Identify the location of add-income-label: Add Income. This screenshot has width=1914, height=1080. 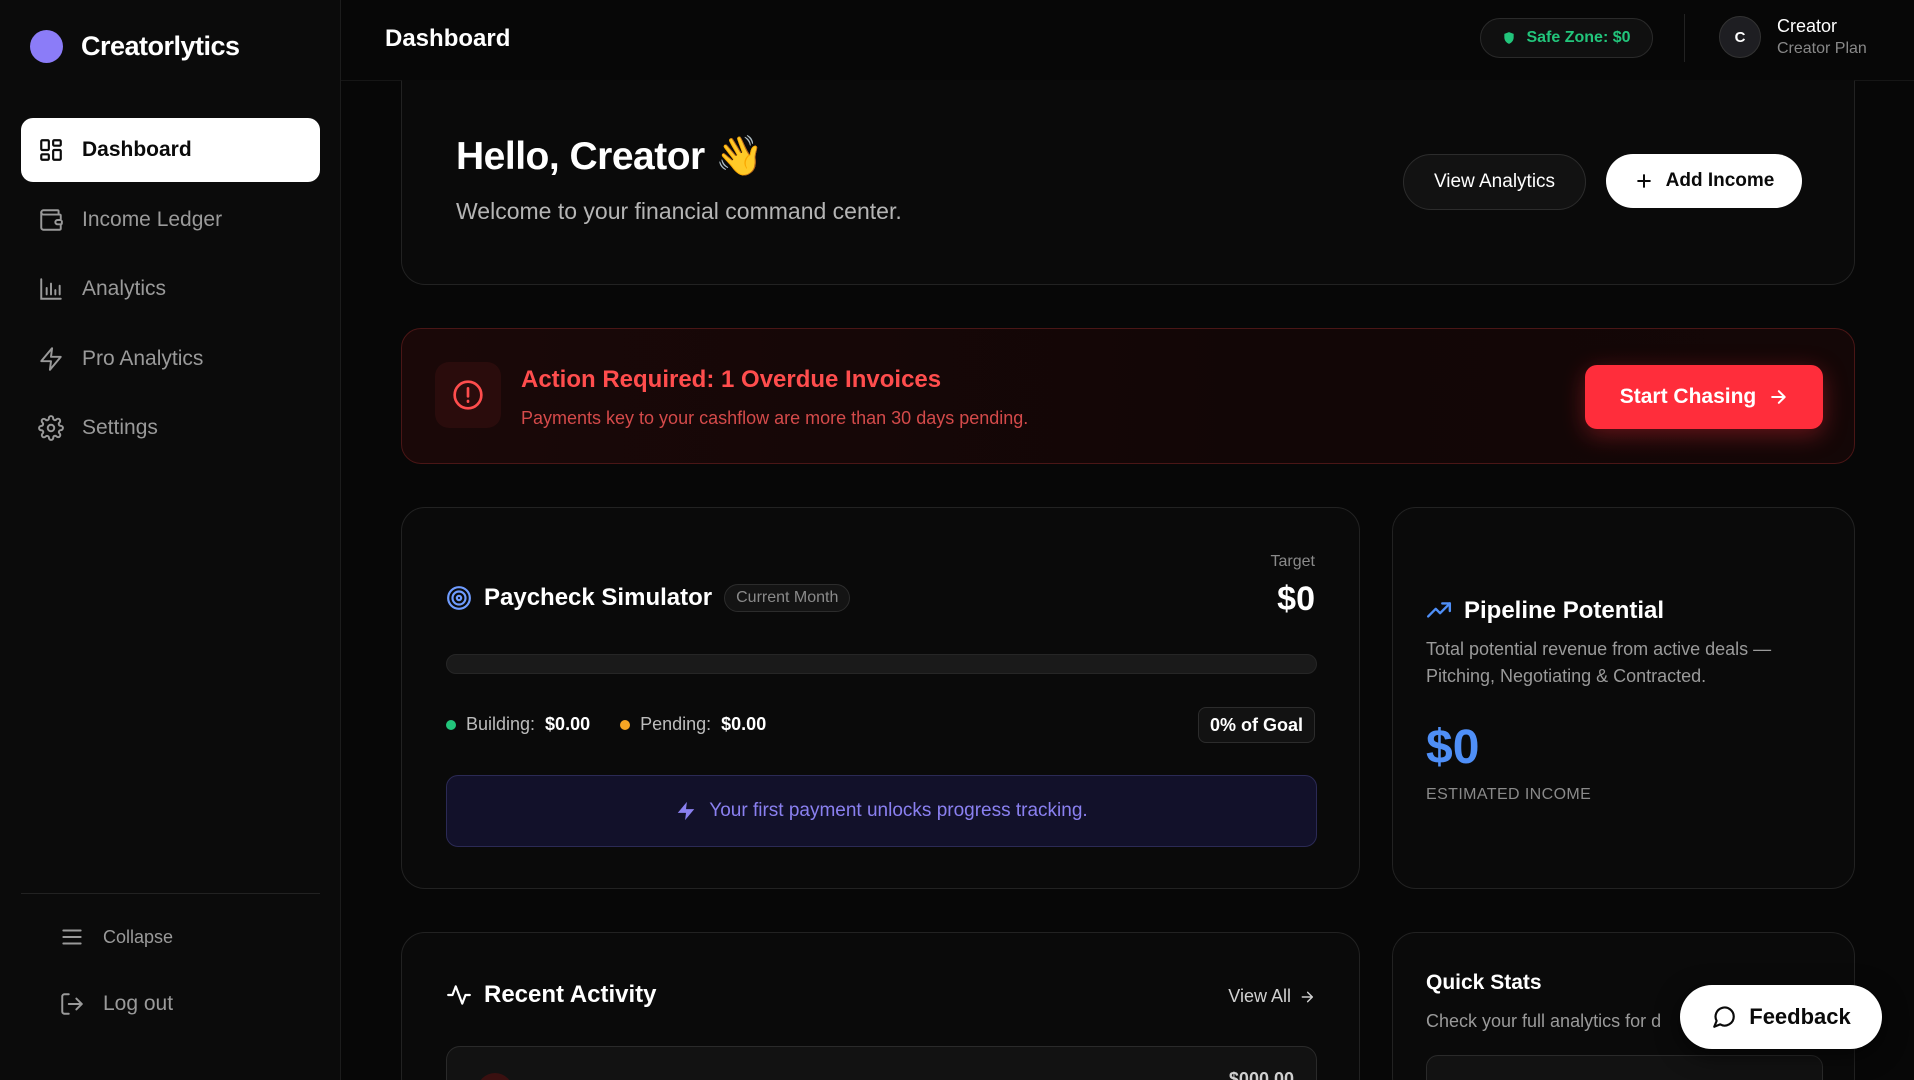
(1720, 180).